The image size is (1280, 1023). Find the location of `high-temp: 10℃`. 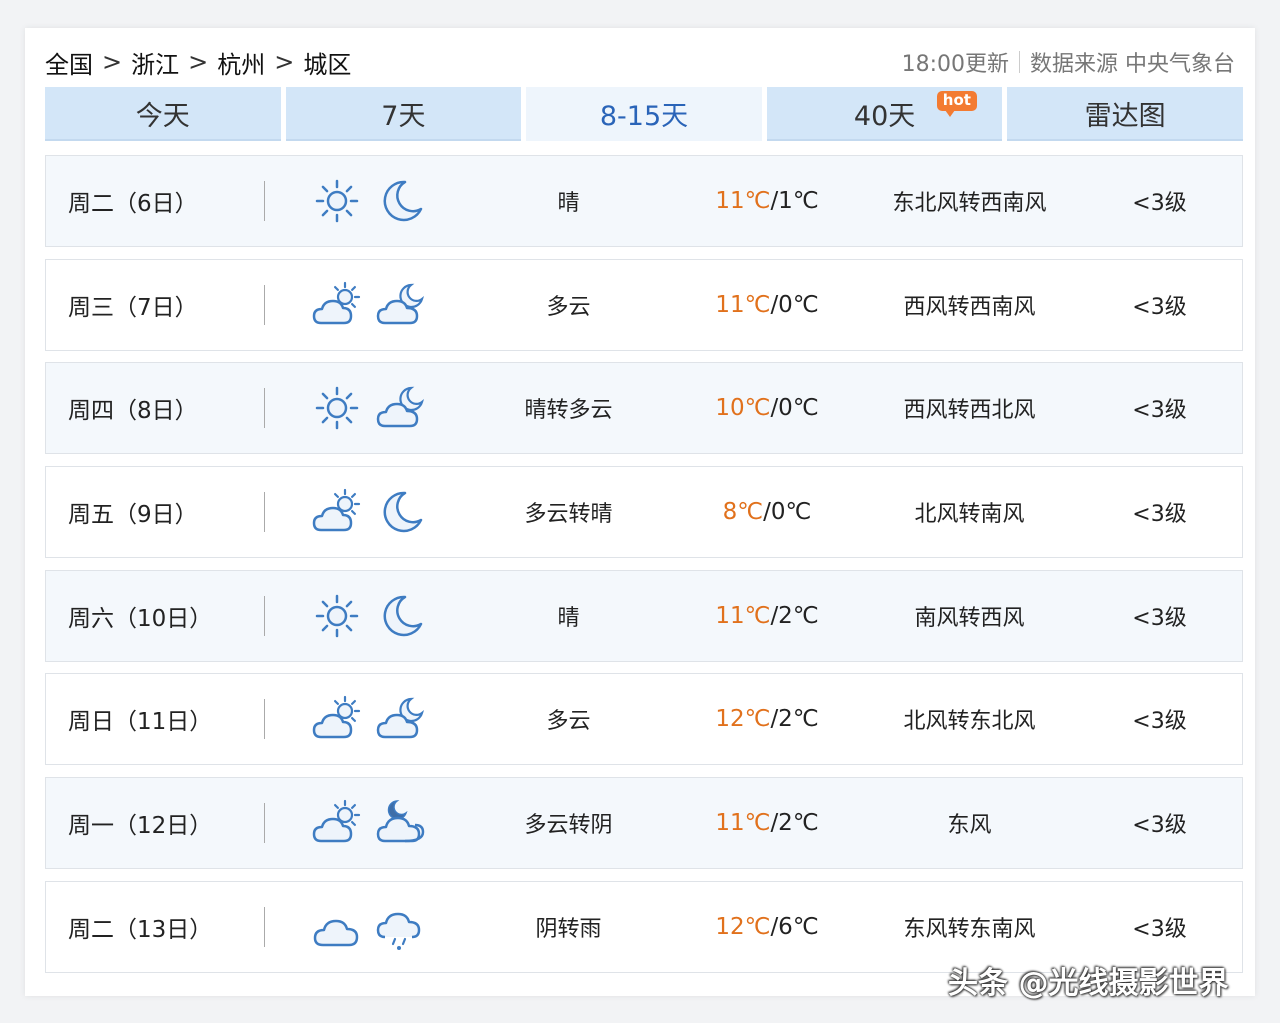

high-temp: 10℃ is located at coordinates (743, 408).